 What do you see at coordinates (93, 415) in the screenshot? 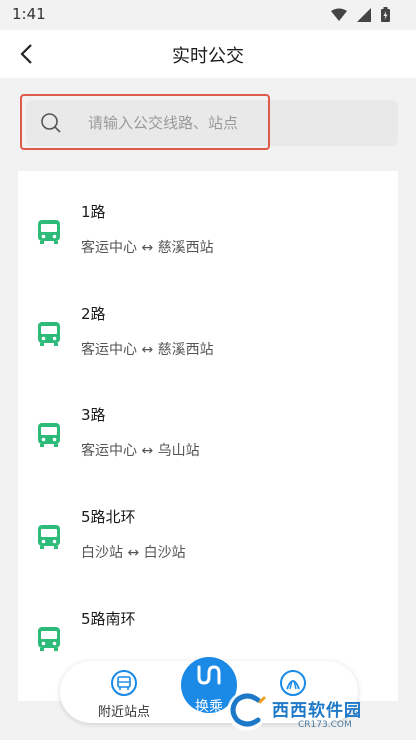
I see `route-name: 3路` at bounding box center [93, 415].